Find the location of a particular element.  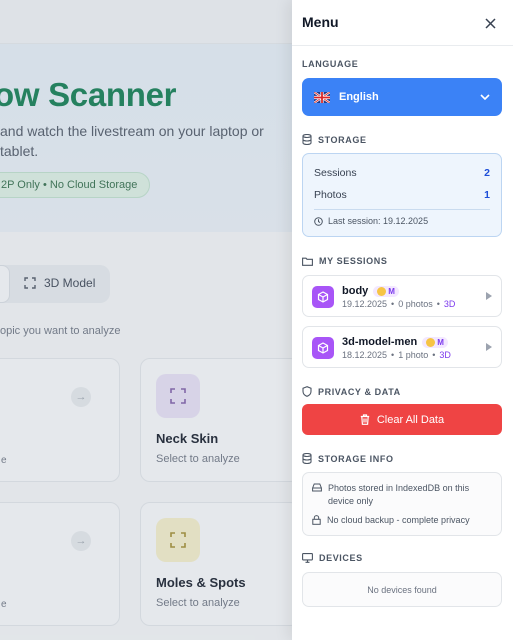

session-item: 3d-model-men M 18.12.2025 • 1 photo • 3D is located at coordinates (402, 347).